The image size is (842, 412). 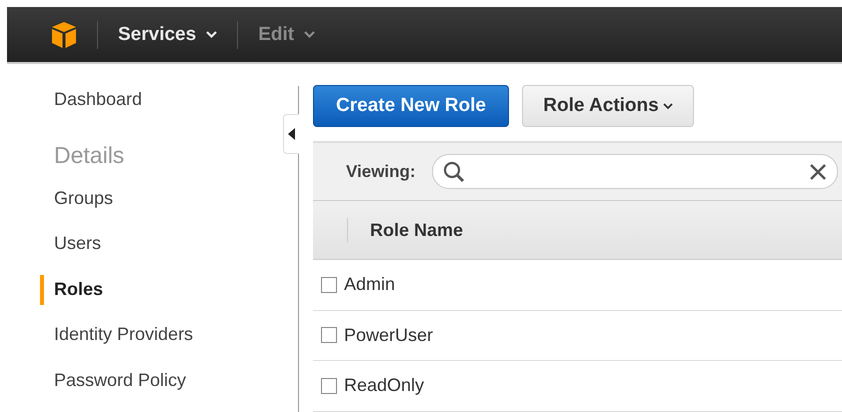 What do you see at coordinates (84, 197) in the screenshot?
I see `sidebar-item: Groups` at bounding box center [84, 197].